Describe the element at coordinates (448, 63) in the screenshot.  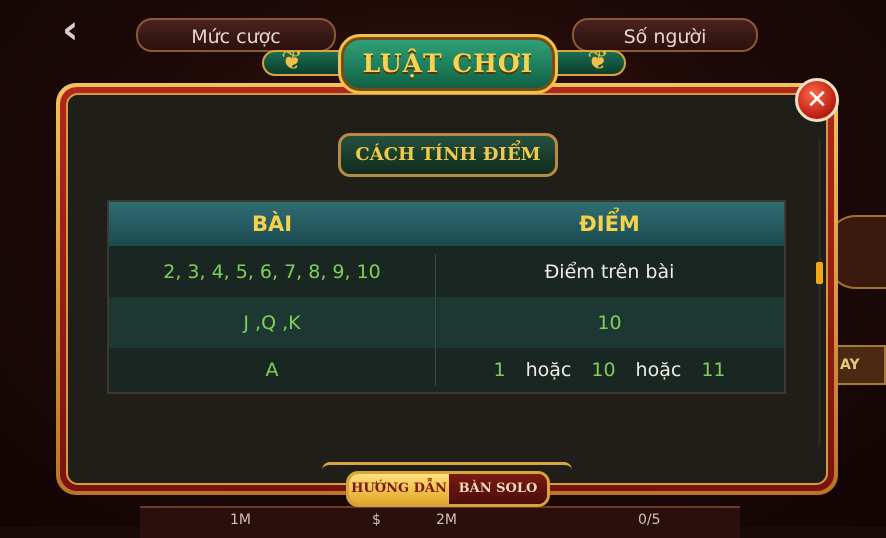
I see `dialog-title: LUẬT CHƠI` at that location.